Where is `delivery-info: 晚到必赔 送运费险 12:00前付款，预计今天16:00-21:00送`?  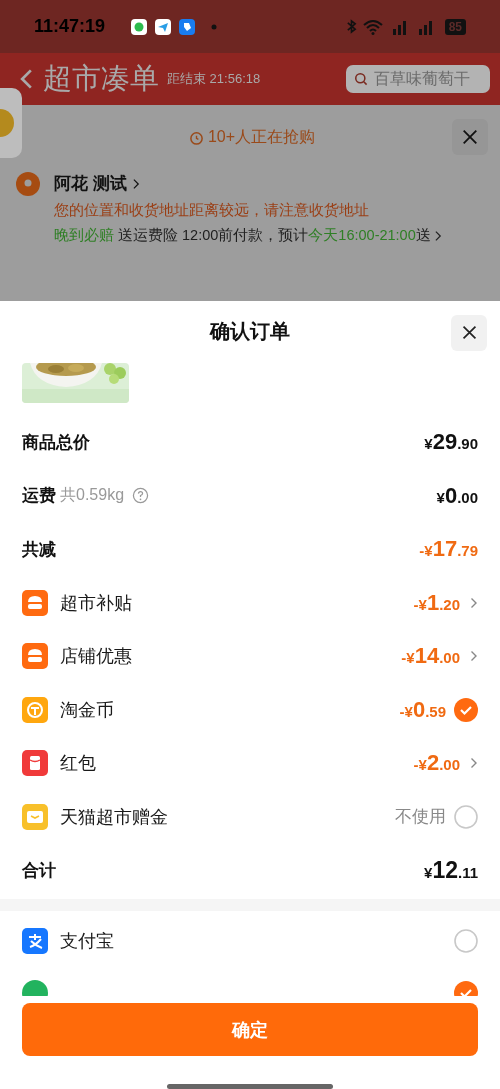
delivery-info: 晚到必赔 送运费险 12:00前付款，预计今天16:00-21:00送 is located at coordinates (242, 236).